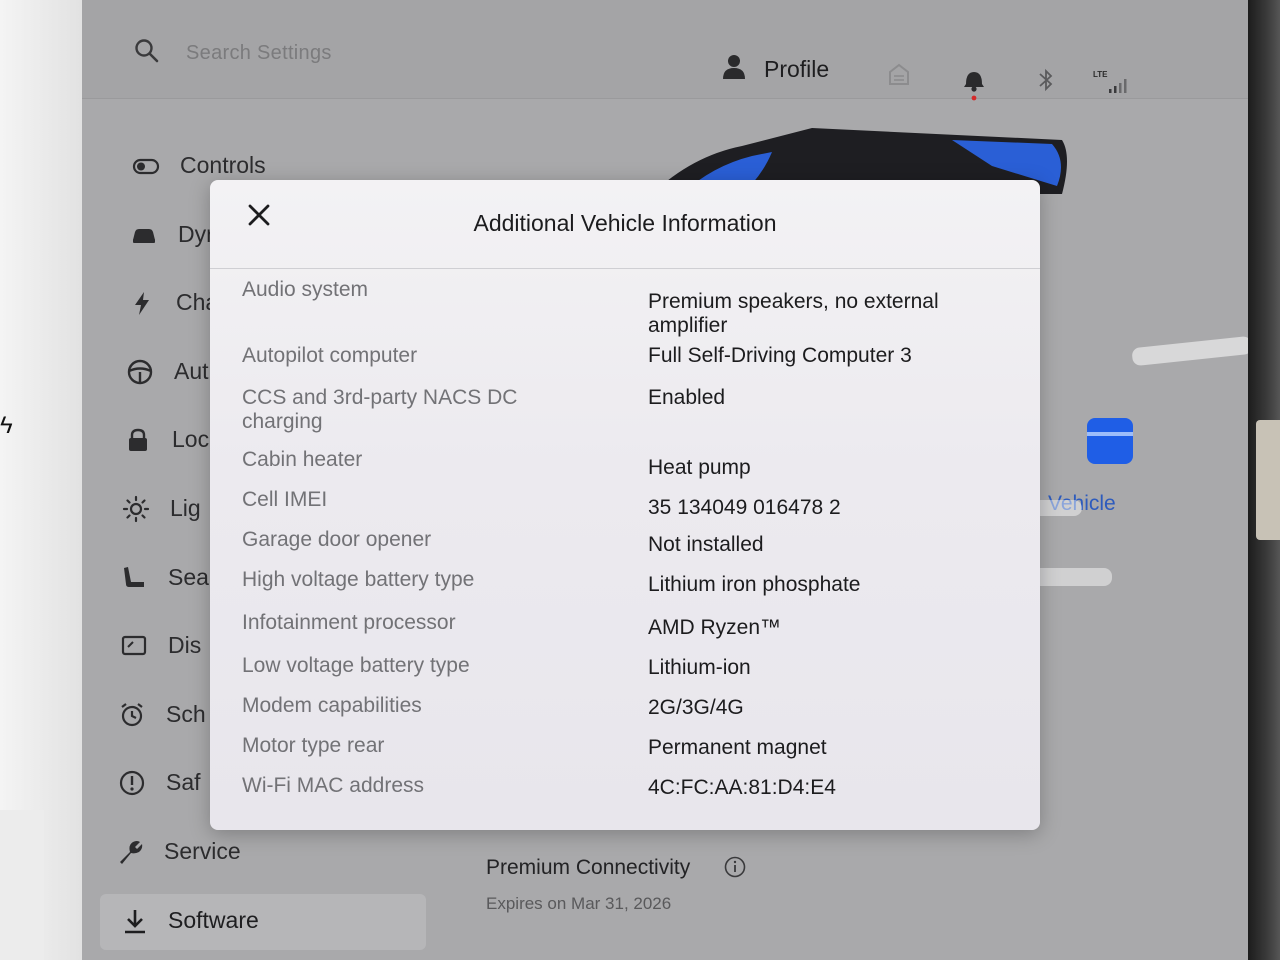 This screenshot has height=960, width=1280. Describe the element at coordinates (754, 584) in the screenshot. I see `info-value: Lithium iron phosphate` at that location.